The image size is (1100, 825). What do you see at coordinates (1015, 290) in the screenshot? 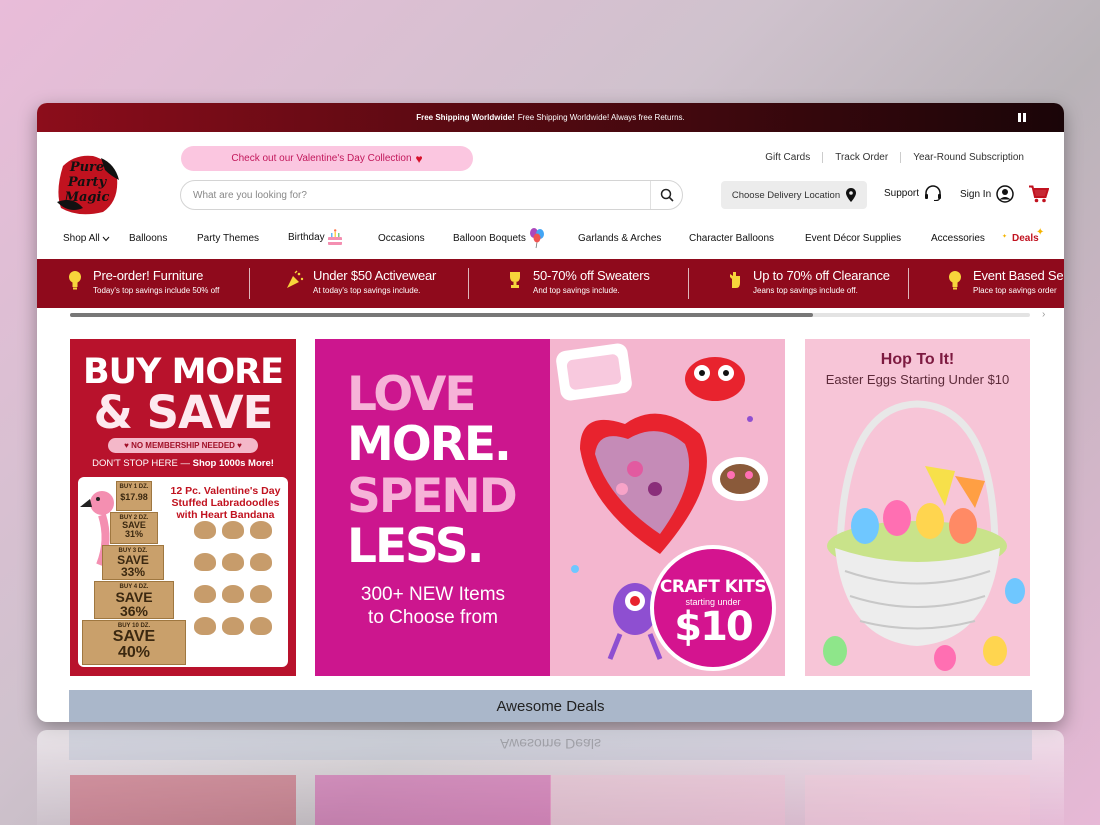
I see `deal-subtitle: Place top savings order` at bounding box center [1015, 290].